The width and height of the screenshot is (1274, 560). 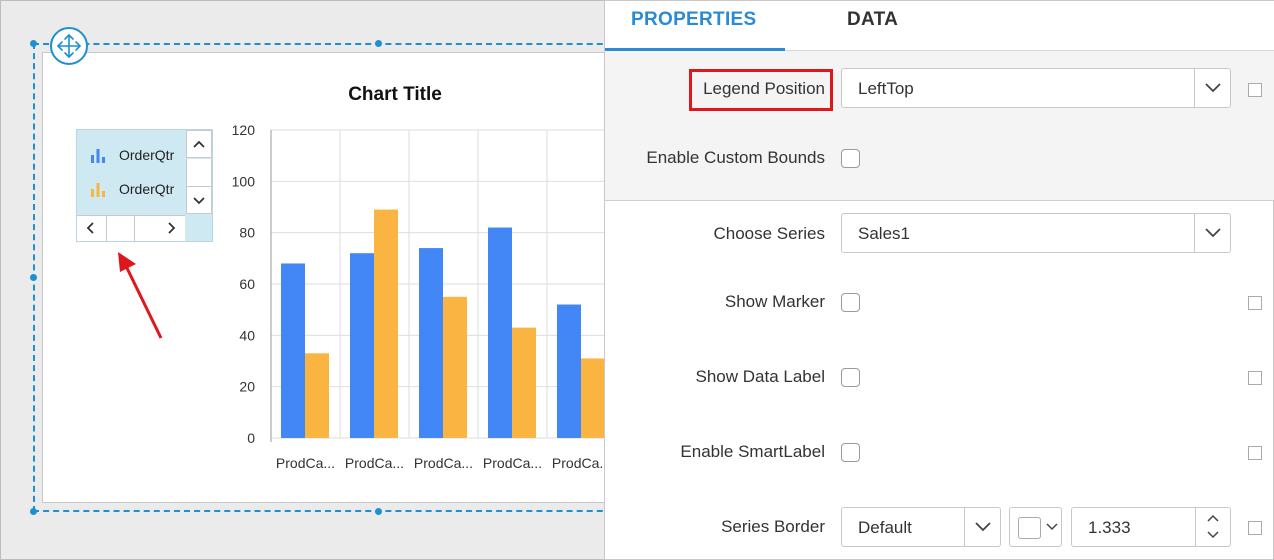 I want to click on tab-data: DATA, so click(x=872, y=20).